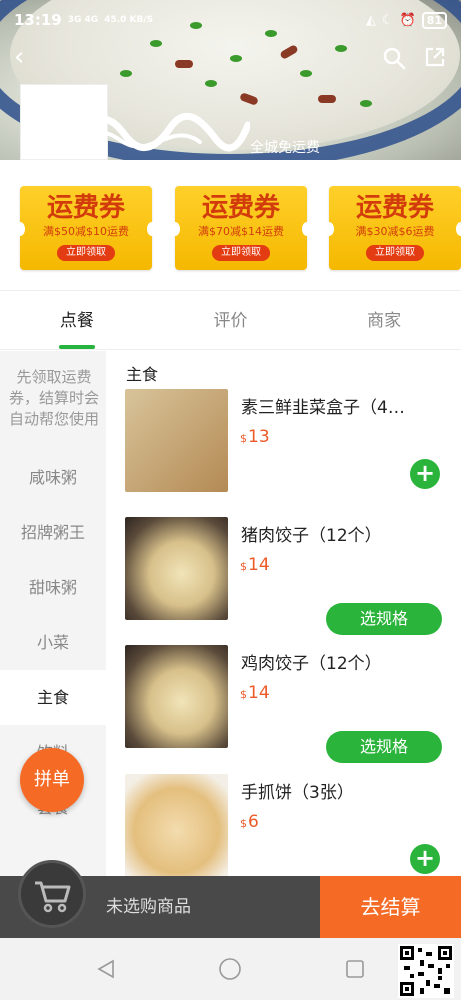 The width and height of the screenshot is (461, 1000). I want to click on sidebar-item-sweet-porridge: 甜味粥, so click(53, 587).